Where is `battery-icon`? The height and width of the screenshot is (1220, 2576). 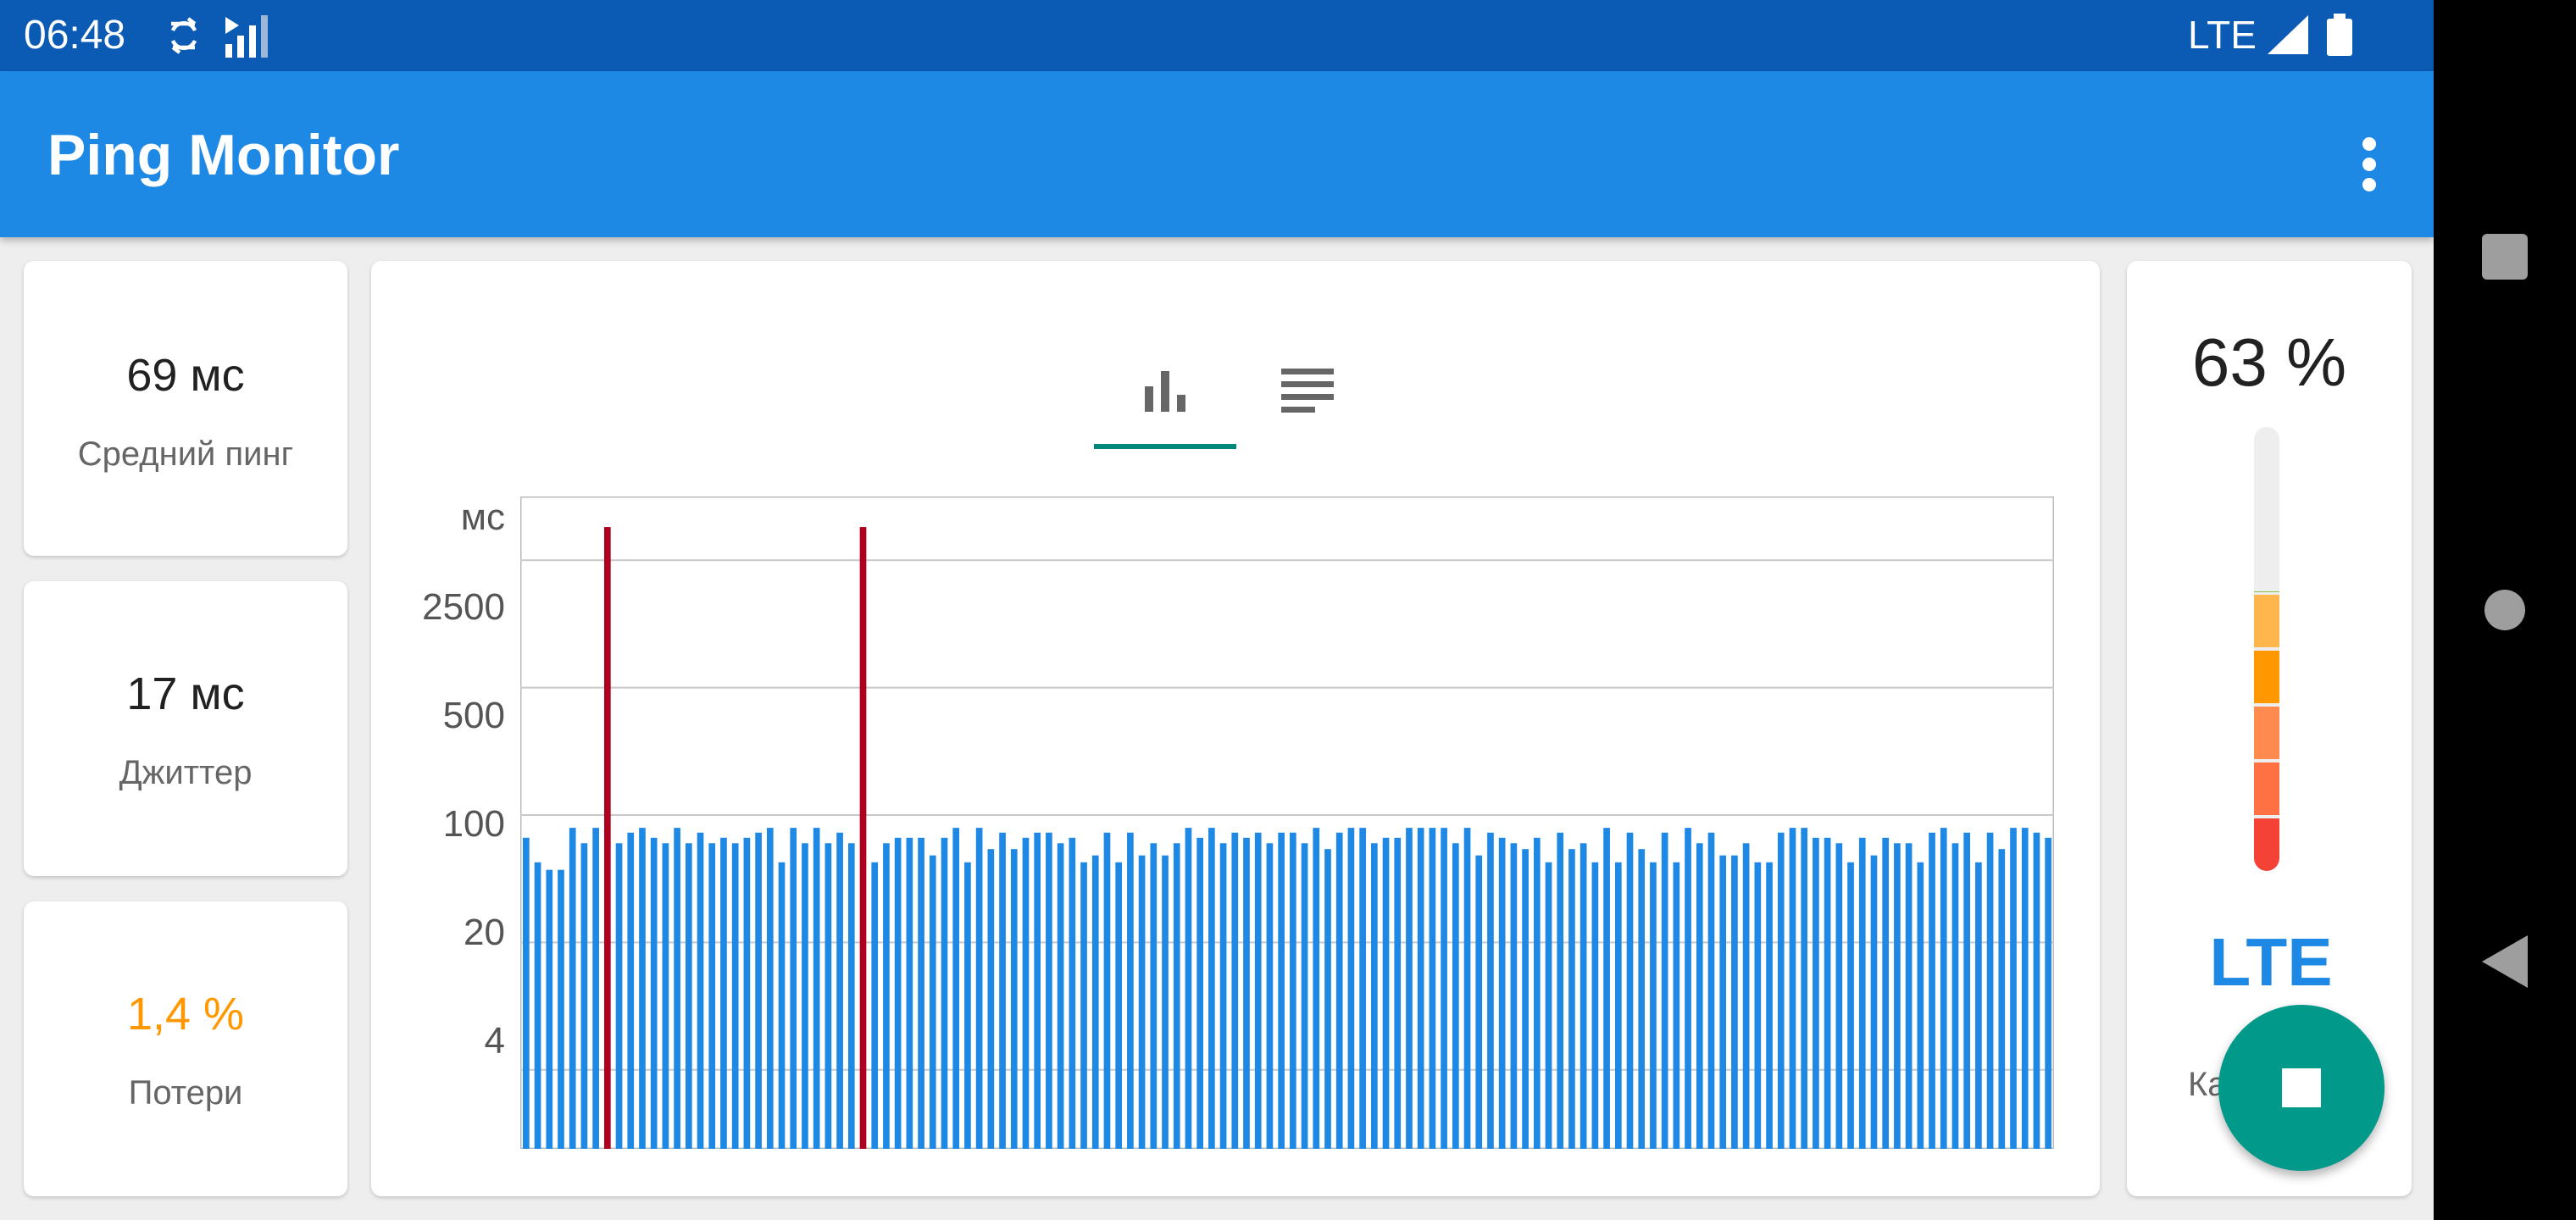
battery-icon is located at coordinates (2339, 35).